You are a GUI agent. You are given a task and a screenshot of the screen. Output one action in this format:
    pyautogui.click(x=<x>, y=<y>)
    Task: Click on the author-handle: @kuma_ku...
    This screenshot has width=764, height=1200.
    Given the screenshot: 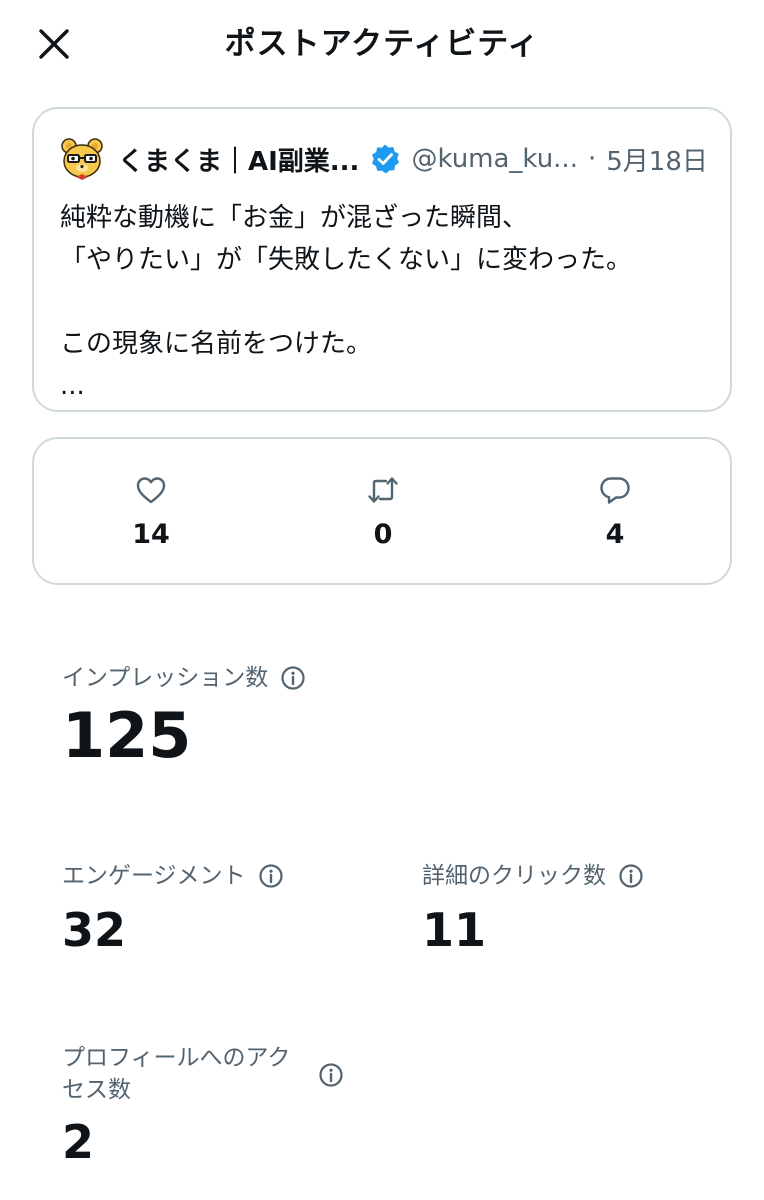 What is the action you would take?
    pyautogui.click(x=494, y=159)
    